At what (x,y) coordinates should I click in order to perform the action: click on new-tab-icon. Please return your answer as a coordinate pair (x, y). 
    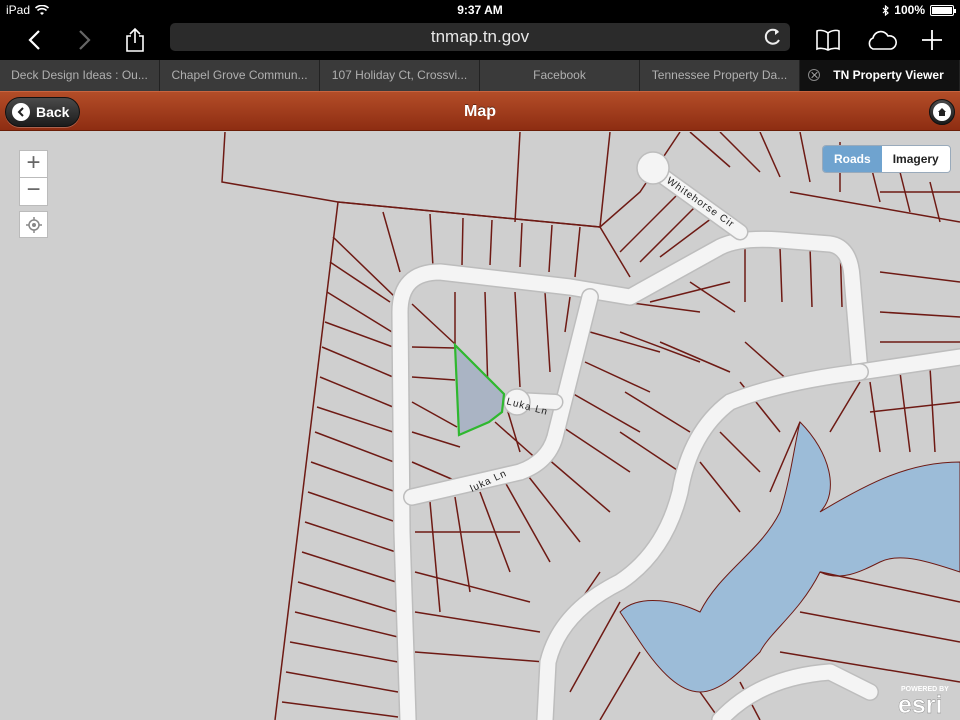
    Looking at the image, I should click on (932, 40).